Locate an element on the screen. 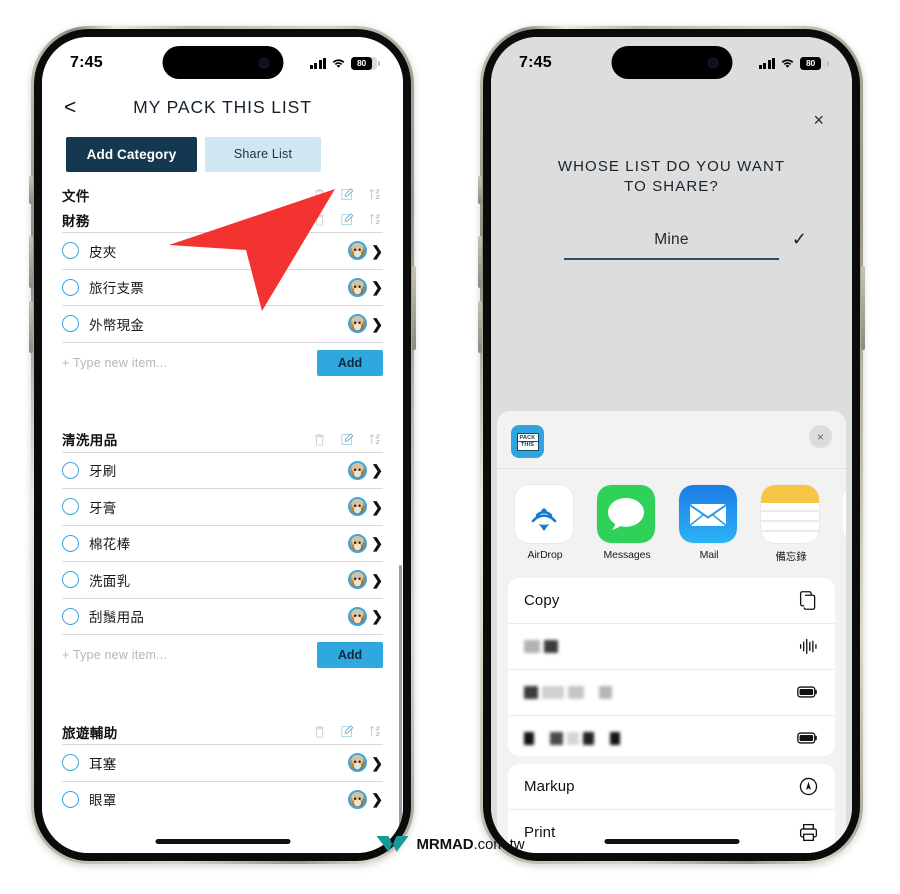 This screenshot has width=900, height=894. item-label: 牙刷 is located at coordinates (103, 472).